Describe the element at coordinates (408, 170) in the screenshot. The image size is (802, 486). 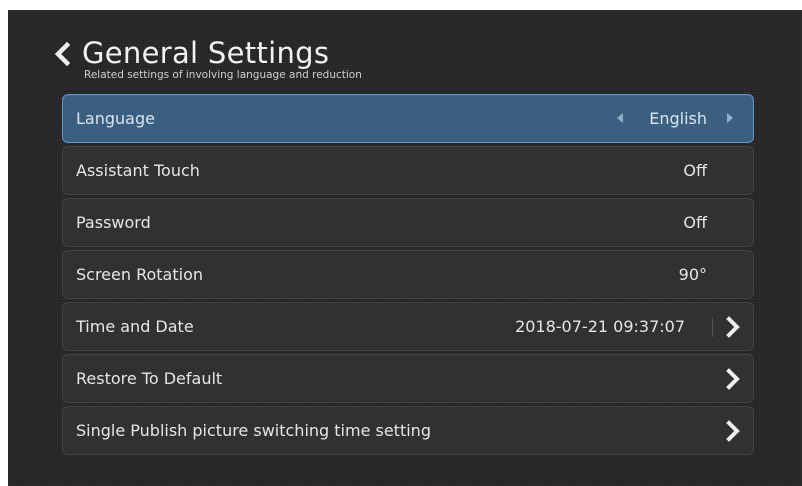
I see `setting-assistant-touch: Assistant Touch Off` at that location.